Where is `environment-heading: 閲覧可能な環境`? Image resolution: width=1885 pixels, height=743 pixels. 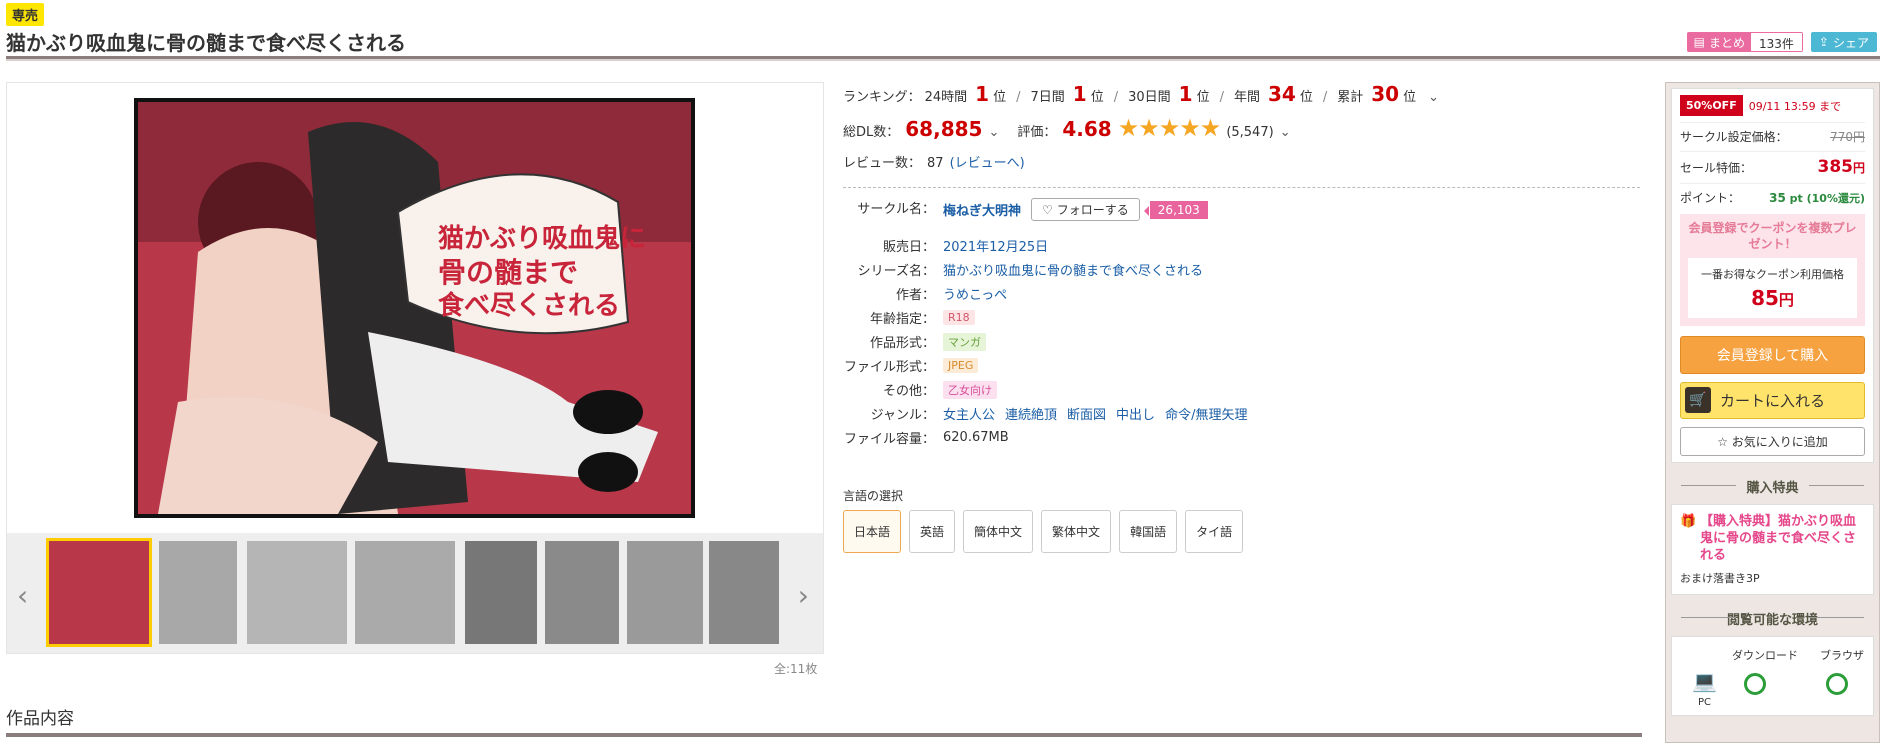 environment-heading: 閲覧可能な環境 is located at coordinates (1772, 618).